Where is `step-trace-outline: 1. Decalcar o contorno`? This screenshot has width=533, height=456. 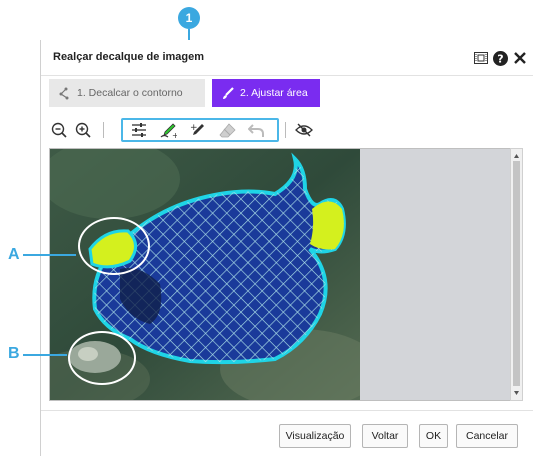
step-trace-outline: 1. Decalcar o contorno is located at coordinates (127, 93).